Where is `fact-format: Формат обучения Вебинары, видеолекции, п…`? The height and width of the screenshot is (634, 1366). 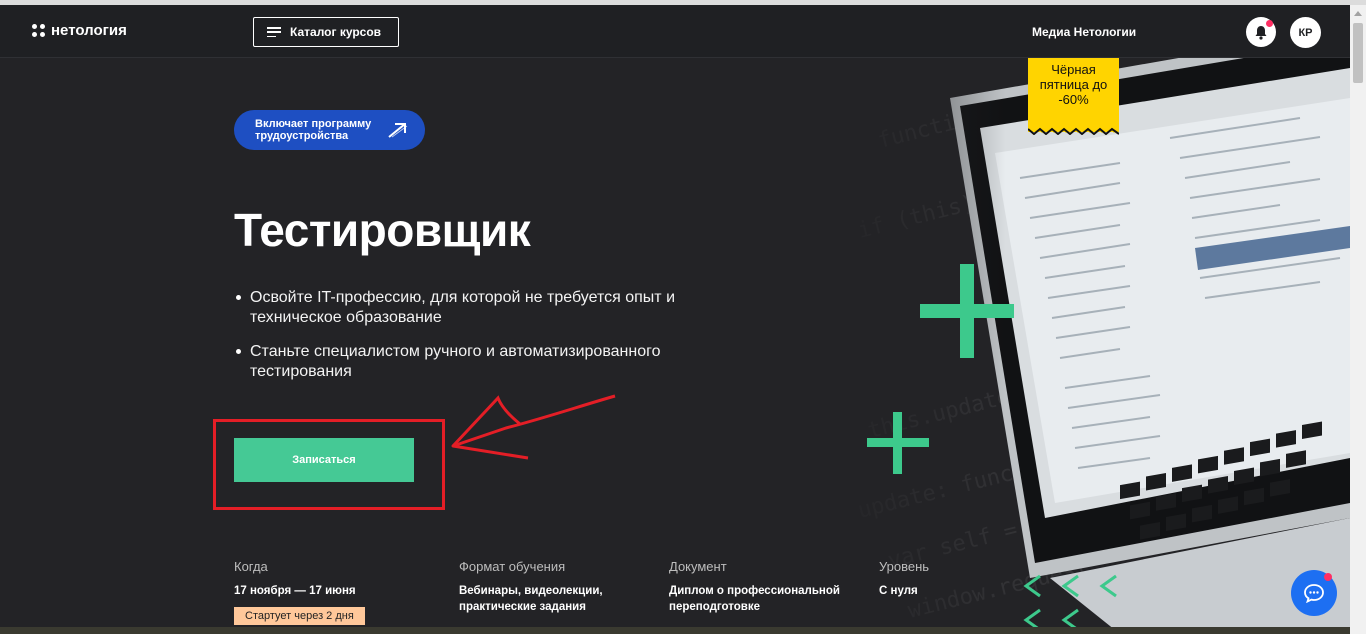
fact-format: Формат обучения Вебинары, видеолекции, п… is located at coordinates (554, 587).